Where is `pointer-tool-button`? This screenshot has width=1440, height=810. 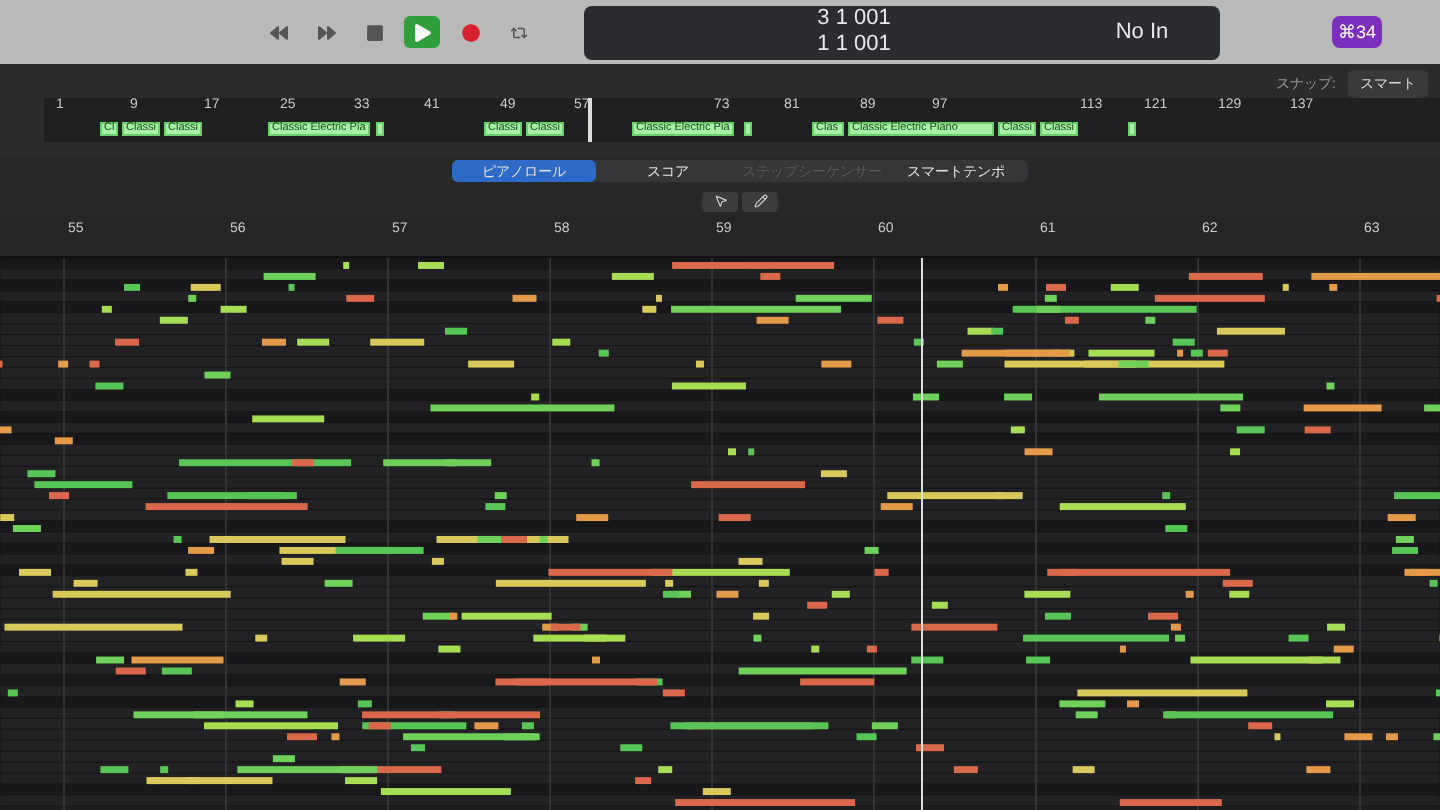 pointer-tool-button is located at coordinates (720, 201).